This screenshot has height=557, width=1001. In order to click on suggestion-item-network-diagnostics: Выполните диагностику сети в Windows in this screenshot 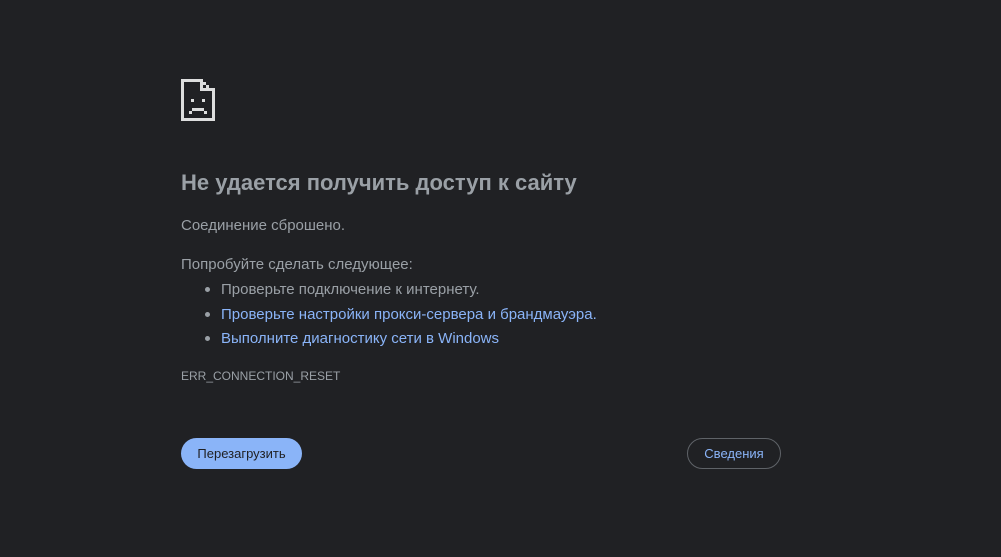, I will do `click(389, 341)`.